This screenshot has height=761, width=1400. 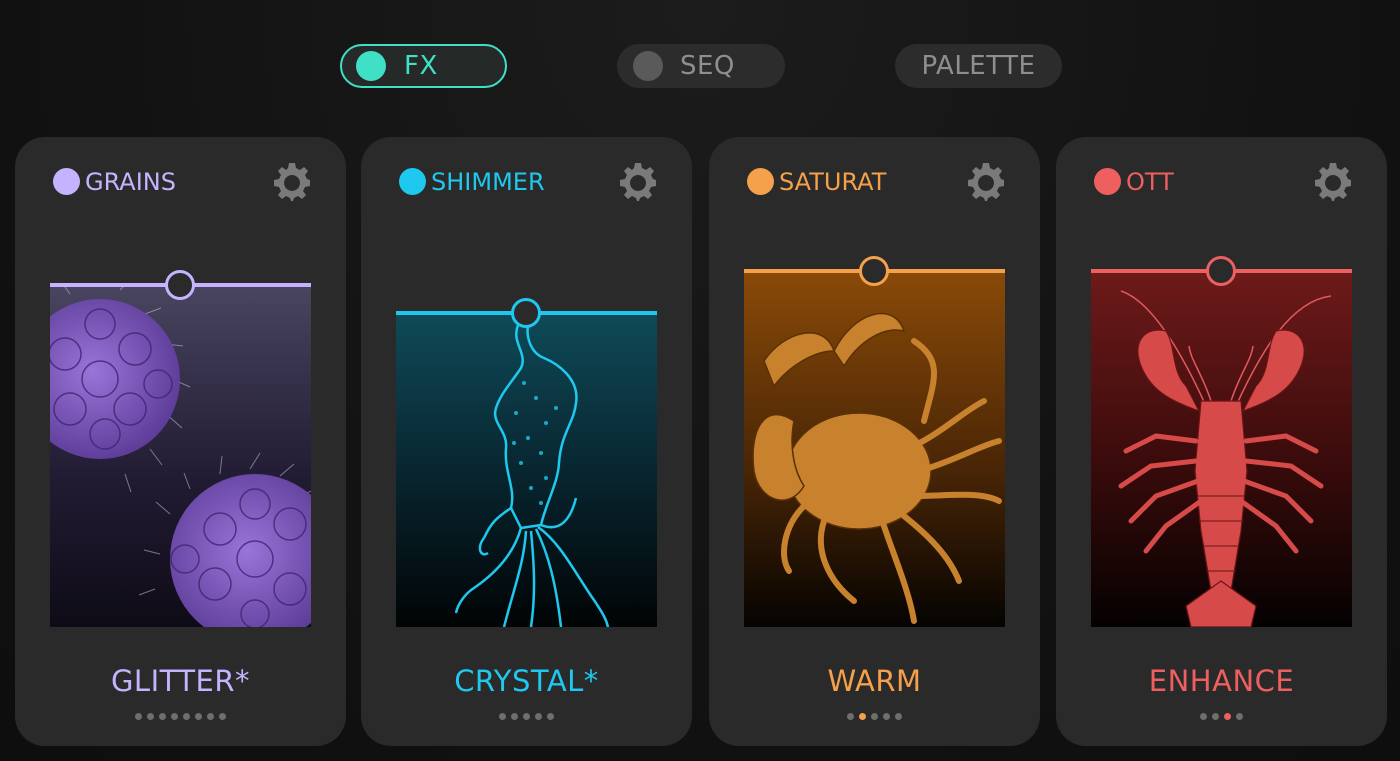 I want to click on effect-name-ott: OTT, so click(x=1150, y=182).